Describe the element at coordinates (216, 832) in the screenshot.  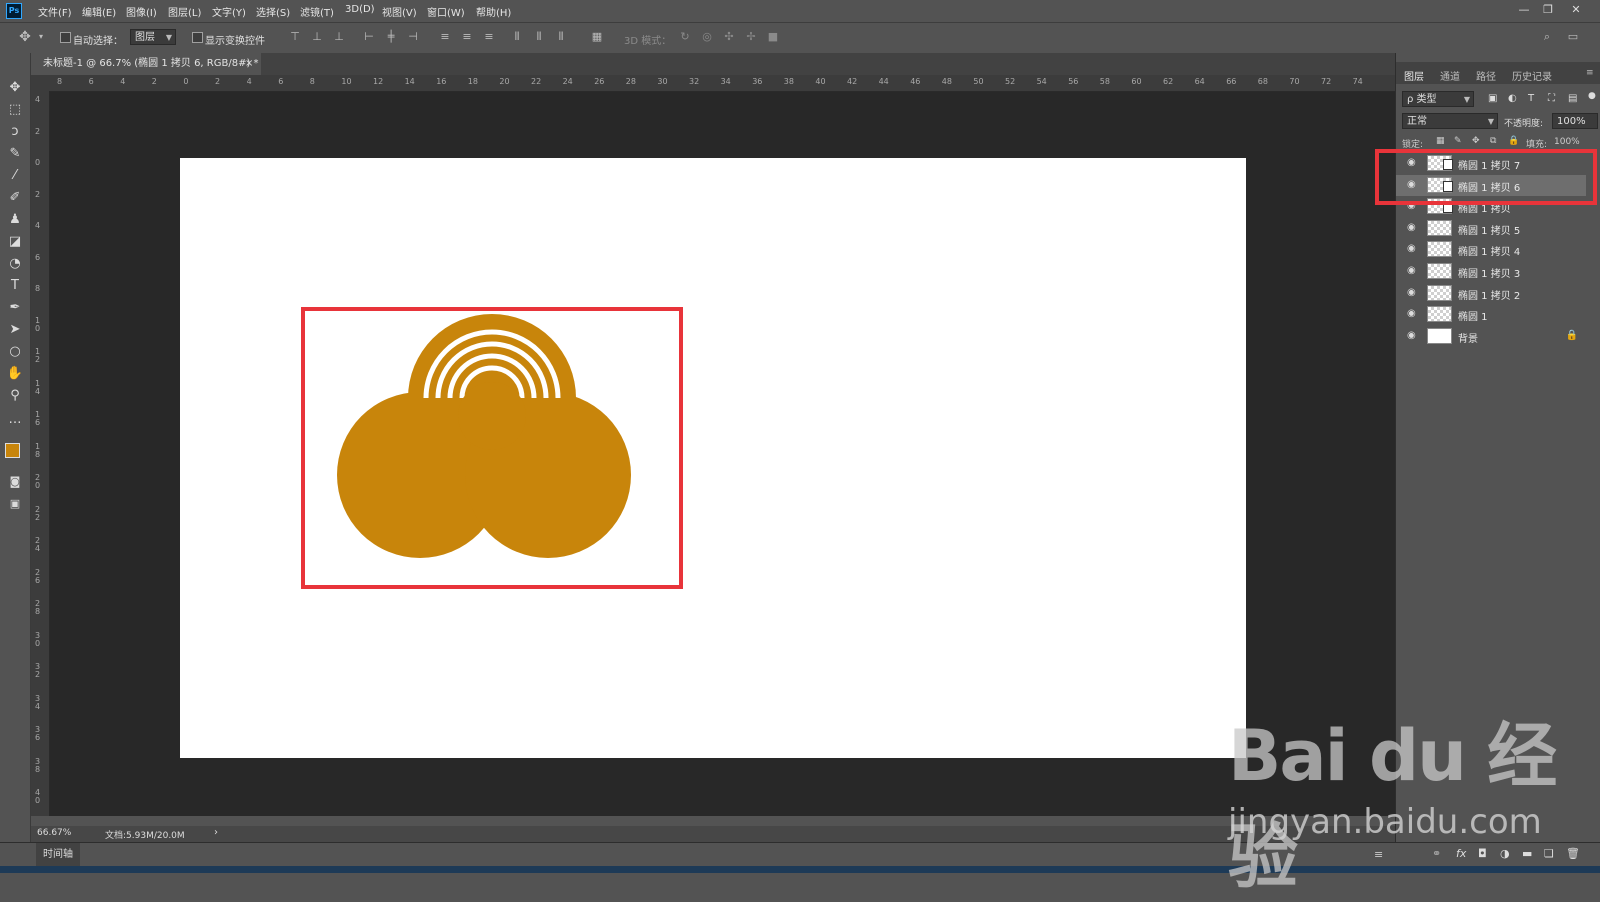
I see `status-menu-arrow-icon: ›` at that location.